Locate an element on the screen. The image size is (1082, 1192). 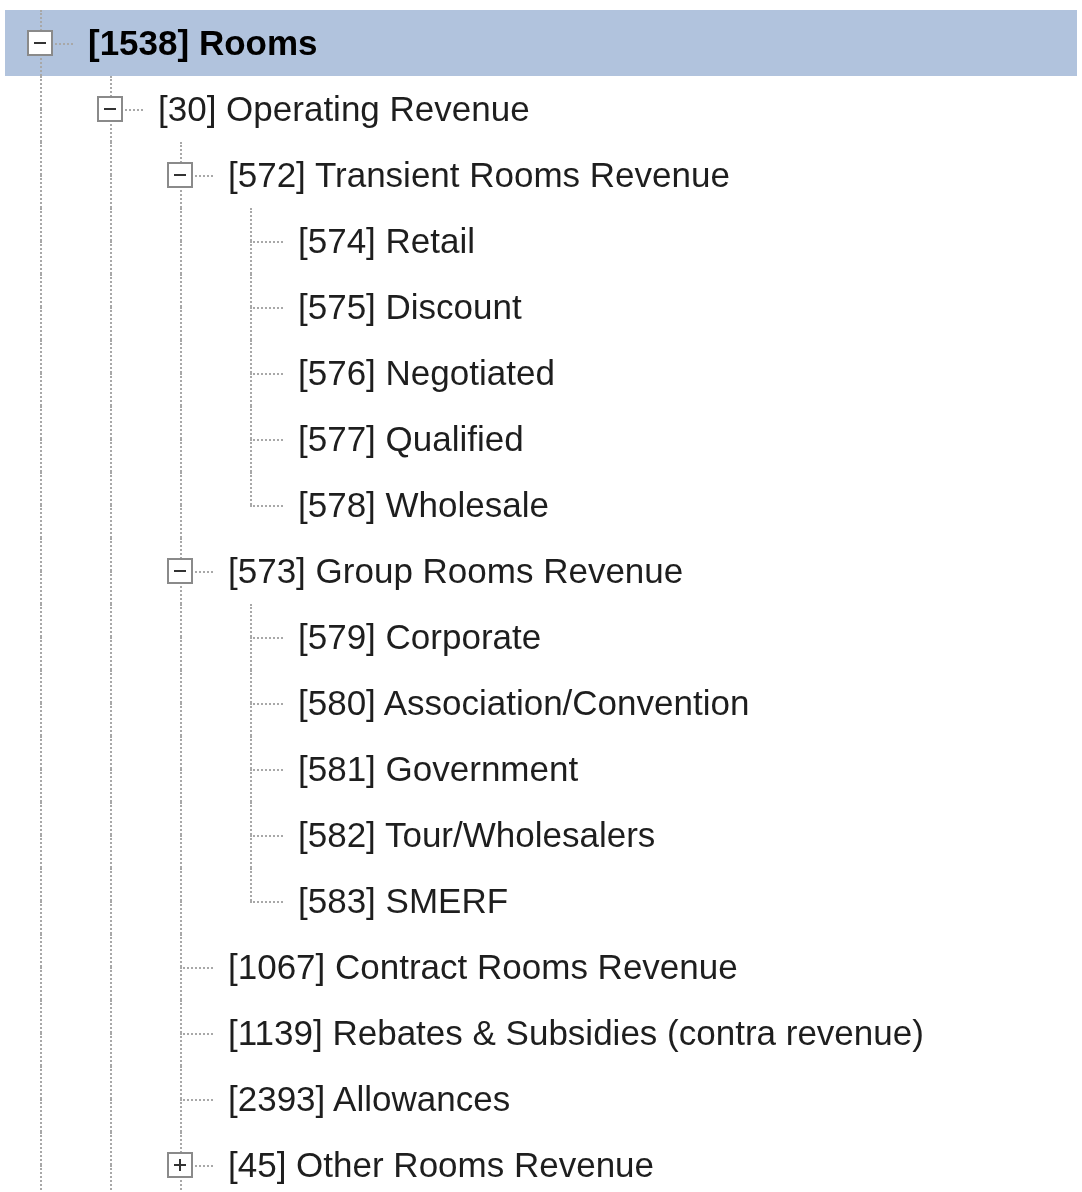
tree-row: [572] Transient Rooms Revenue is located at coordinates (541, 175).